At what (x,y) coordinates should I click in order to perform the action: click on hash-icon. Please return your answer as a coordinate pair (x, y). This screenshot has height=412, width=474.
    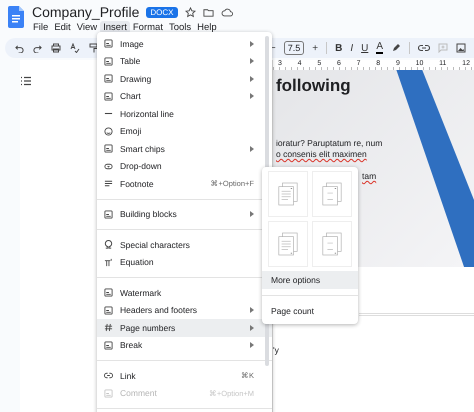
    Looking at the image, I should click on (108, 327).